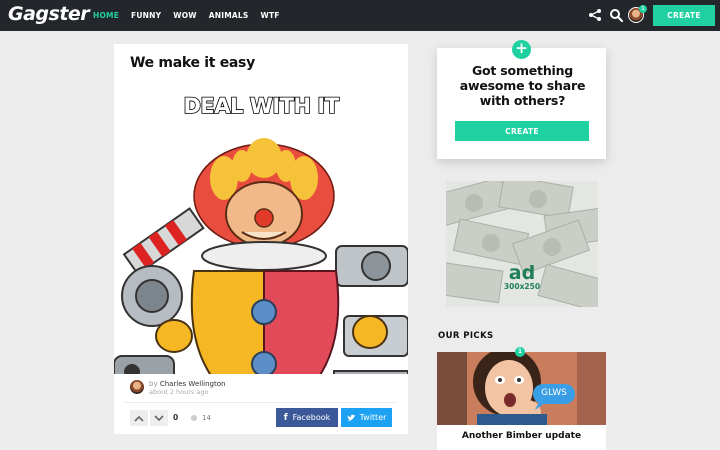  I want to click on pick-image: GLWS, so click(521, 388).